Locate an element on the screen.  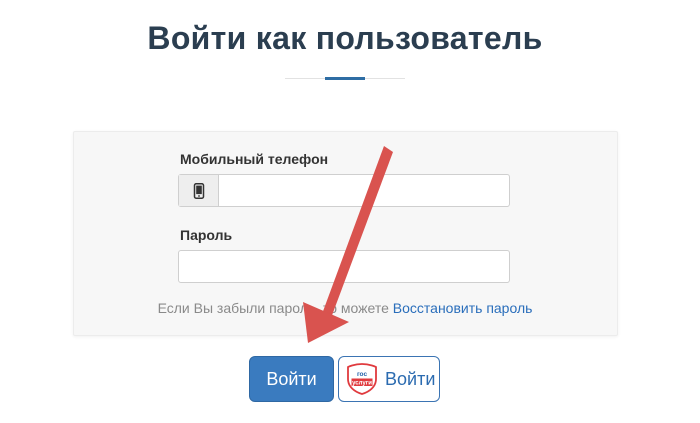
phone-input is located at coordinates (364, 190).